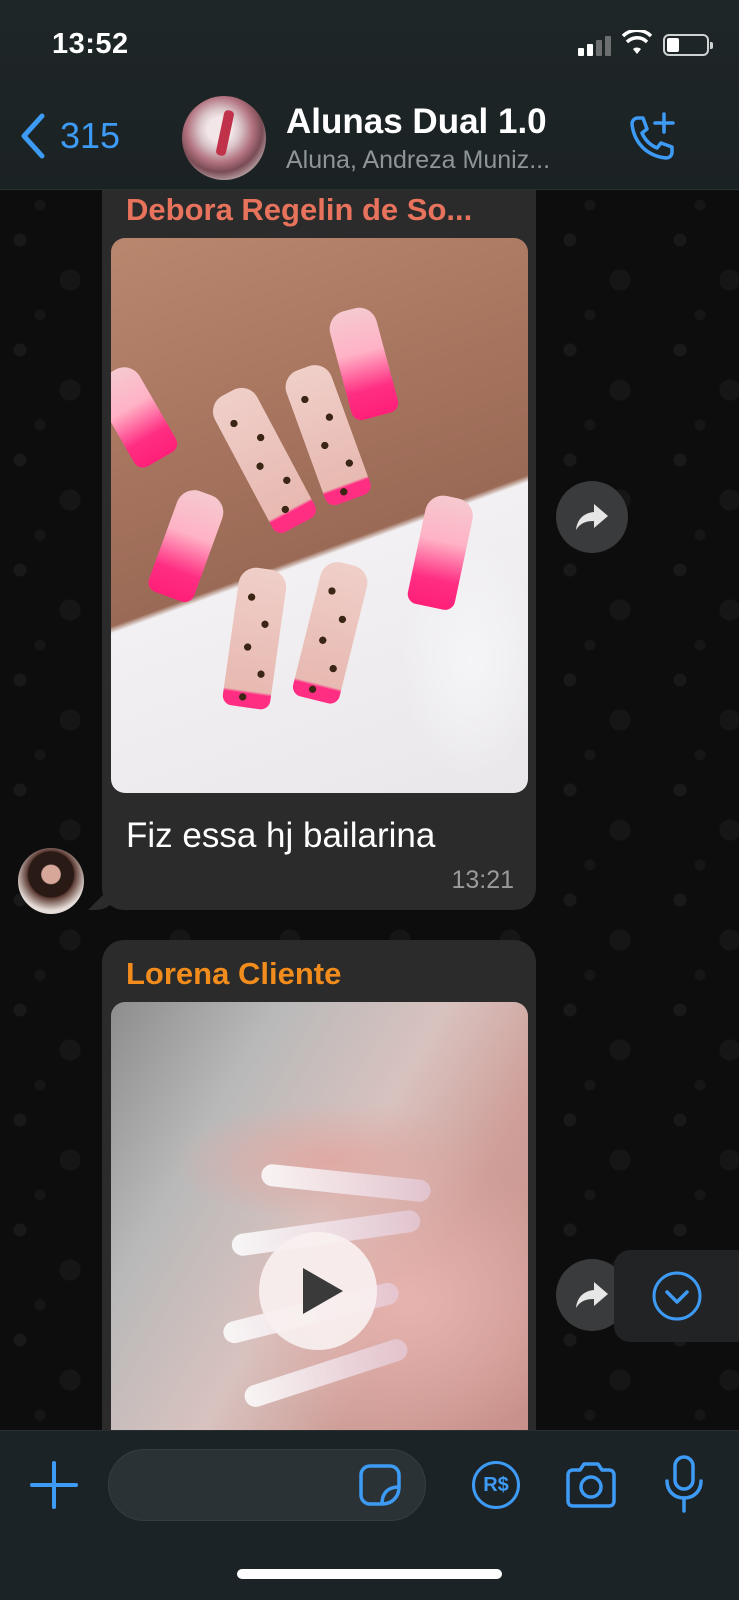 The image size is (739, 1600). I want to click on chevron-down-circle-icon, so click(676, 1296).